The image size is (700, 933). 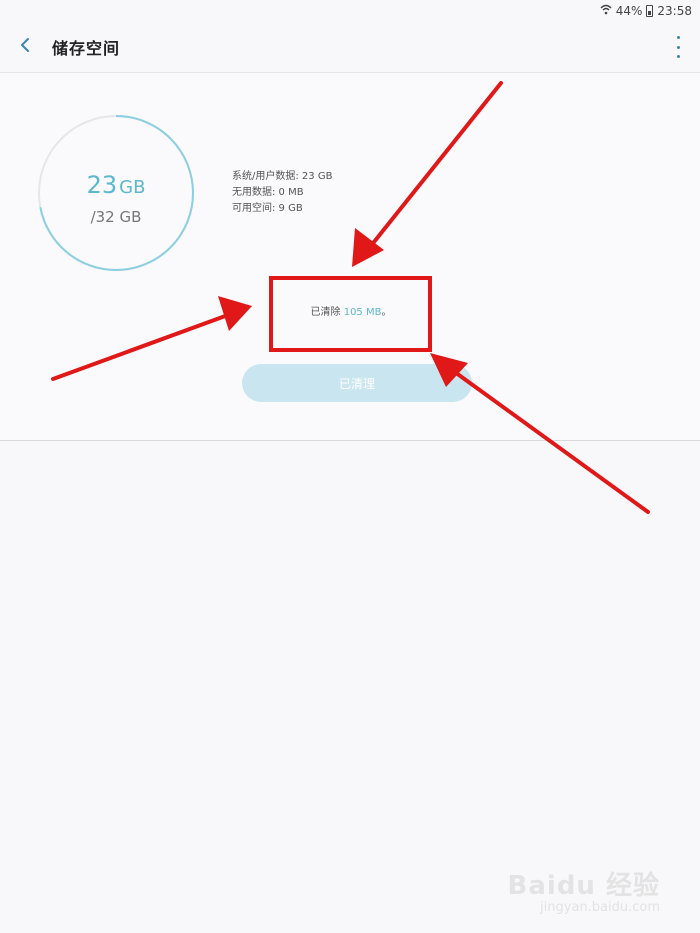 I want to click on more-vert-icon, so click(x=678, y=37).